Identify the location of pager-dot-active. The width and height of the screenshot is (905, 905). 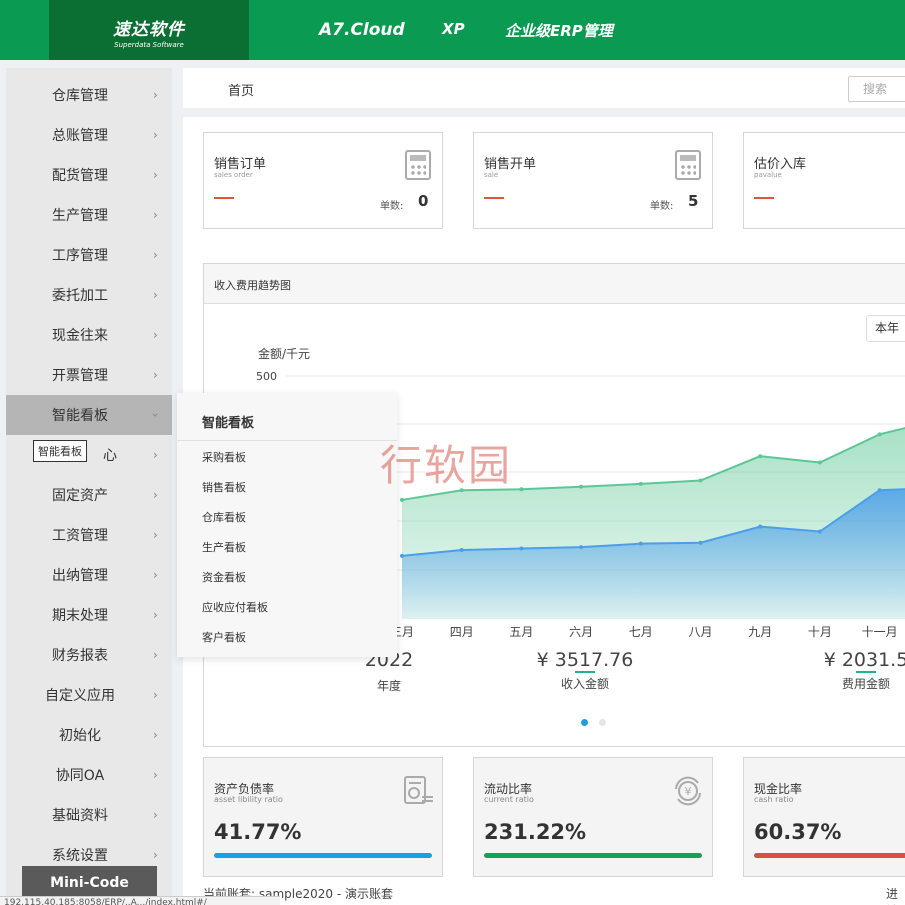
(584, 722).